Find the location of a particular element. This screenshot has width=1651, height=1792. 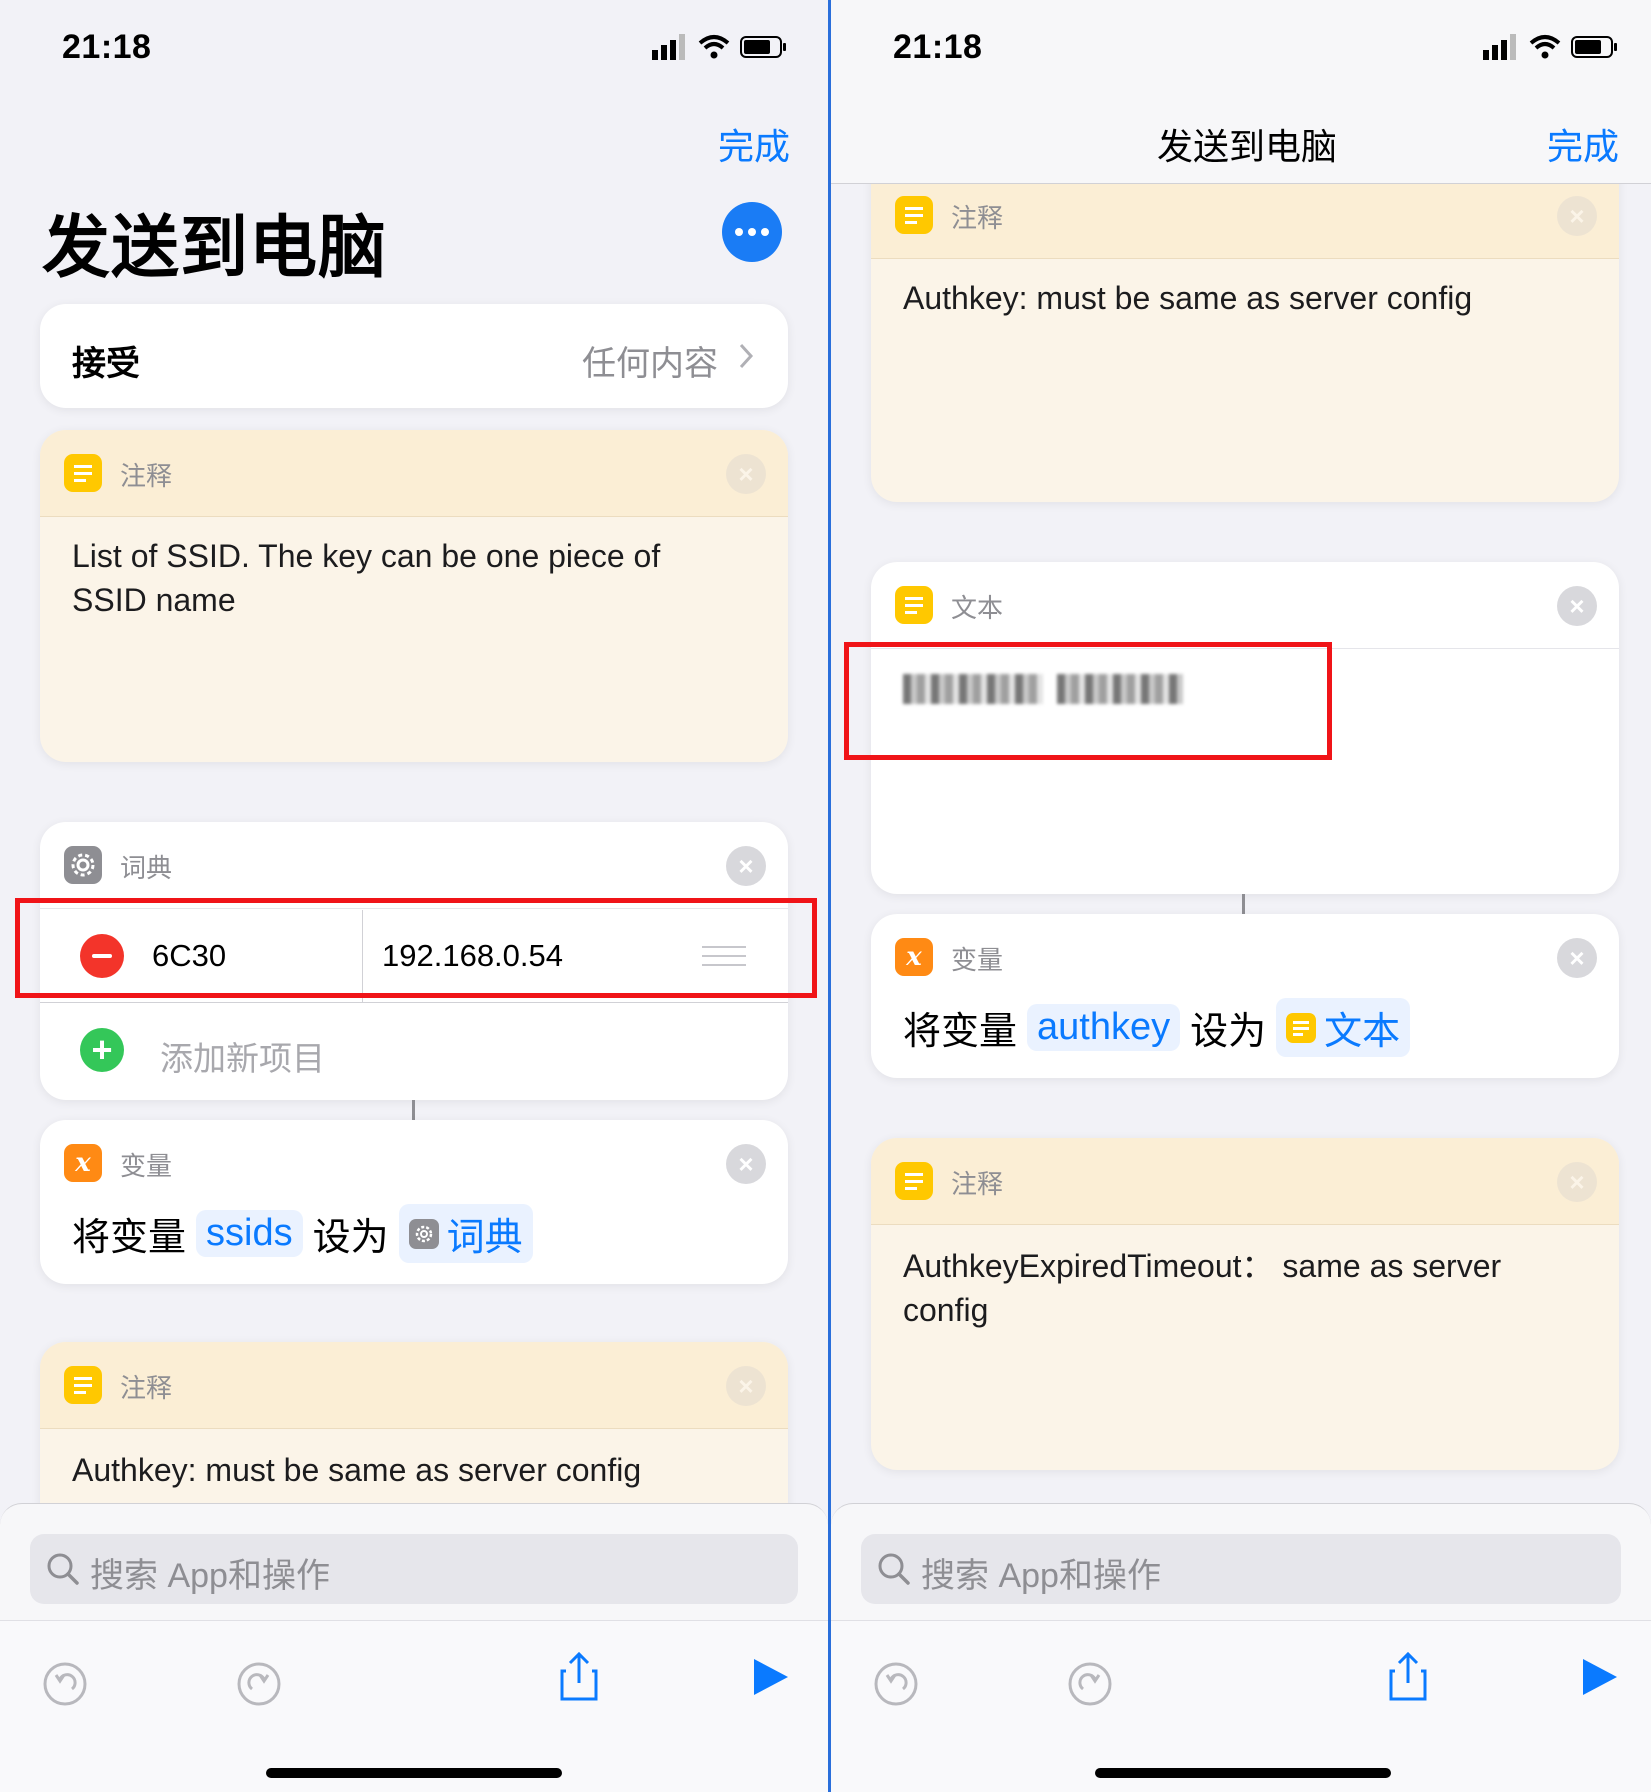

chevron-right-icon is located at coordinates (746, 356).